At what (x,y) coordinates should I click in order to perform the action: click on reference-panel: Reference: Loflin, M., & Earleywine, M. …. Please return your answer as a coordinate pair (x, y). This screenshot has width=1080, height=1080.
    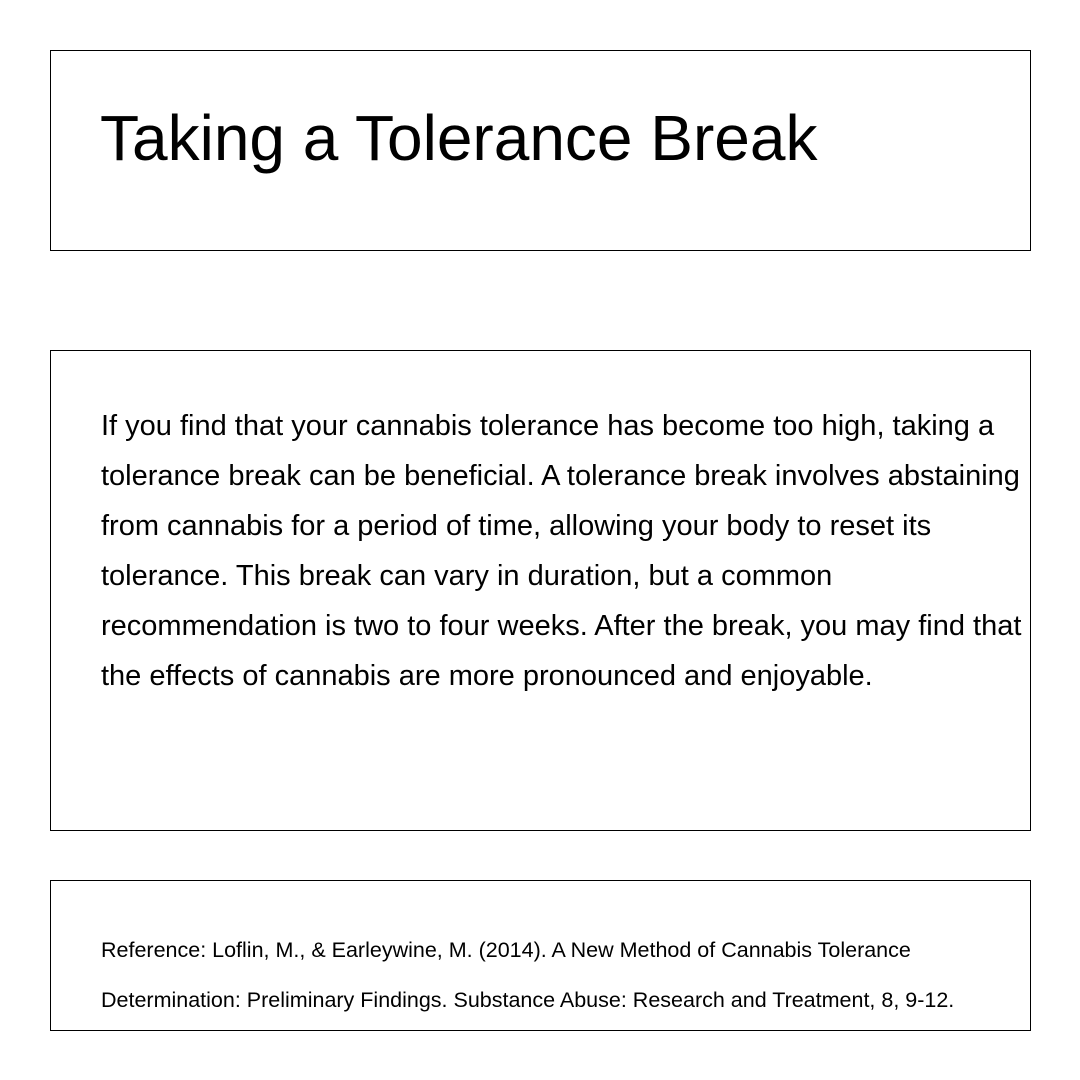
    Looking at the image, I should click on (540, 955).